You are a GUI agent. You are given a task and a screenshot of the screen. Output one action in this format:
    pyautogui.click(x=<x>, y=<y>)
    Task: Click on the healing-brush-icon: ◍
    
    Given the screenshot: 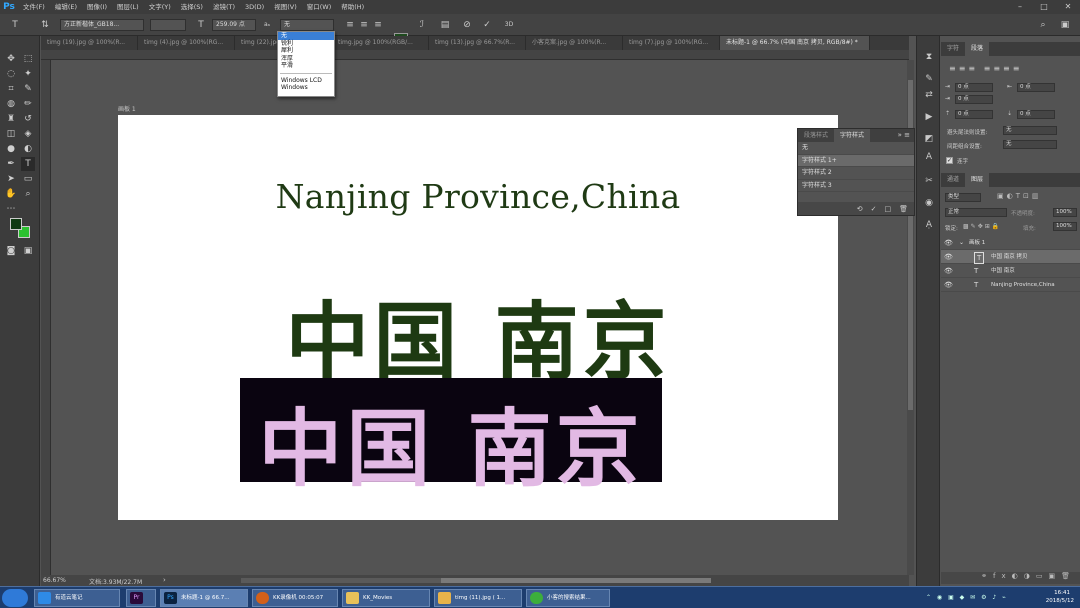 What is the action you would take?
    pyautogui.click(x=11, y=104)
    